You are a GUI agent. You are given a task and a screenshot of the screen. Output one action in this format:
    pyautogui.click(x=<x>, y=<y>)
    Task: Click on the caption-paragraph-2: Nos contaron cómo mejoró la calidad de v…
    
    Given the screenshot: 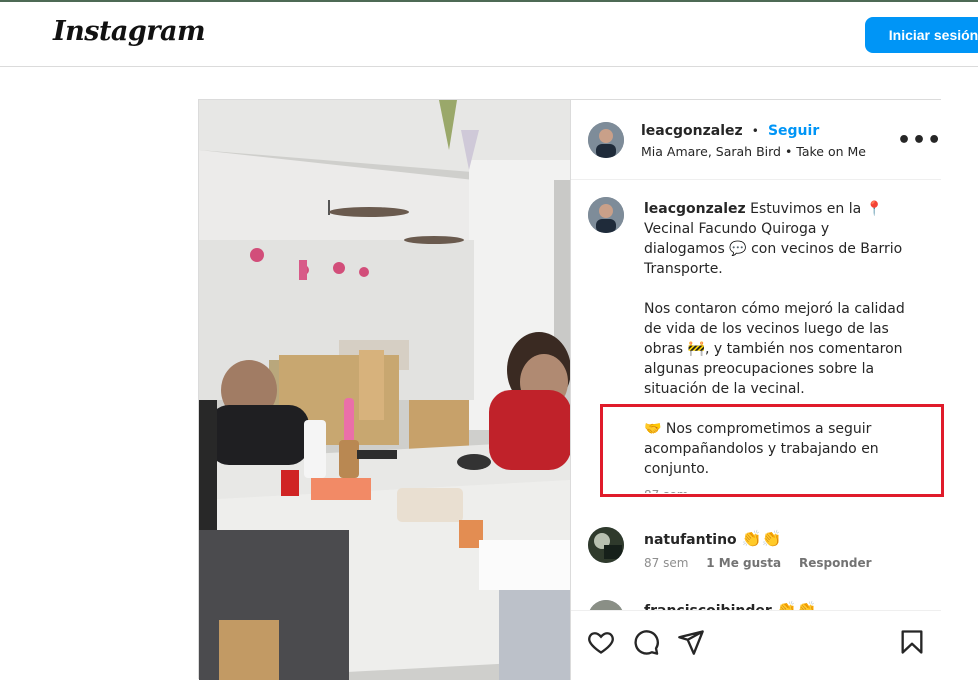 What is the action you would take?
    pyautogui.click(x=774, y=349)
    